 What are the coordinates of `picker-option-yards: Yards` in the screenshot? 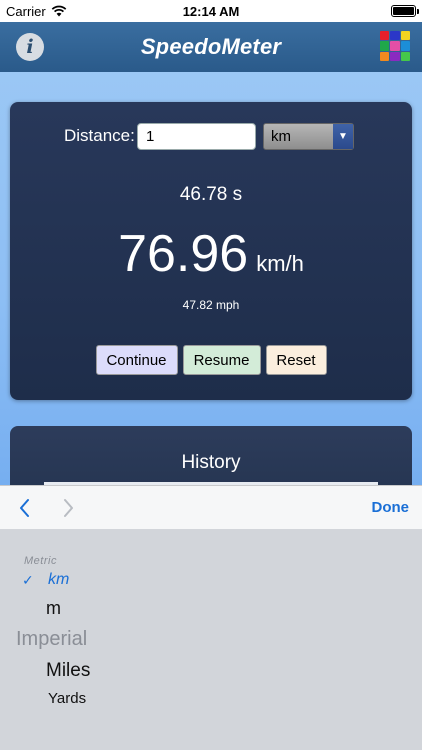 It's located at (67, 698).